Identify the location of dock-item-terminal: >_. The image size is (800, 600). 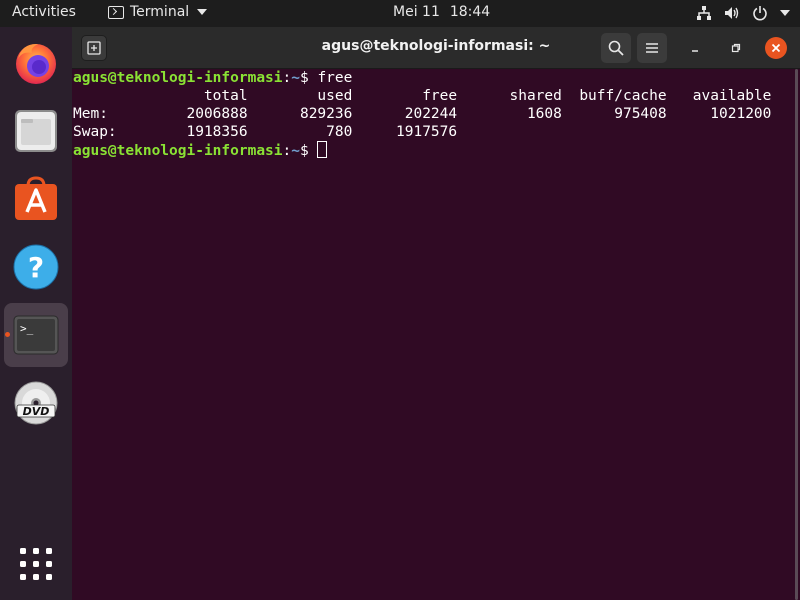
(36, 335).